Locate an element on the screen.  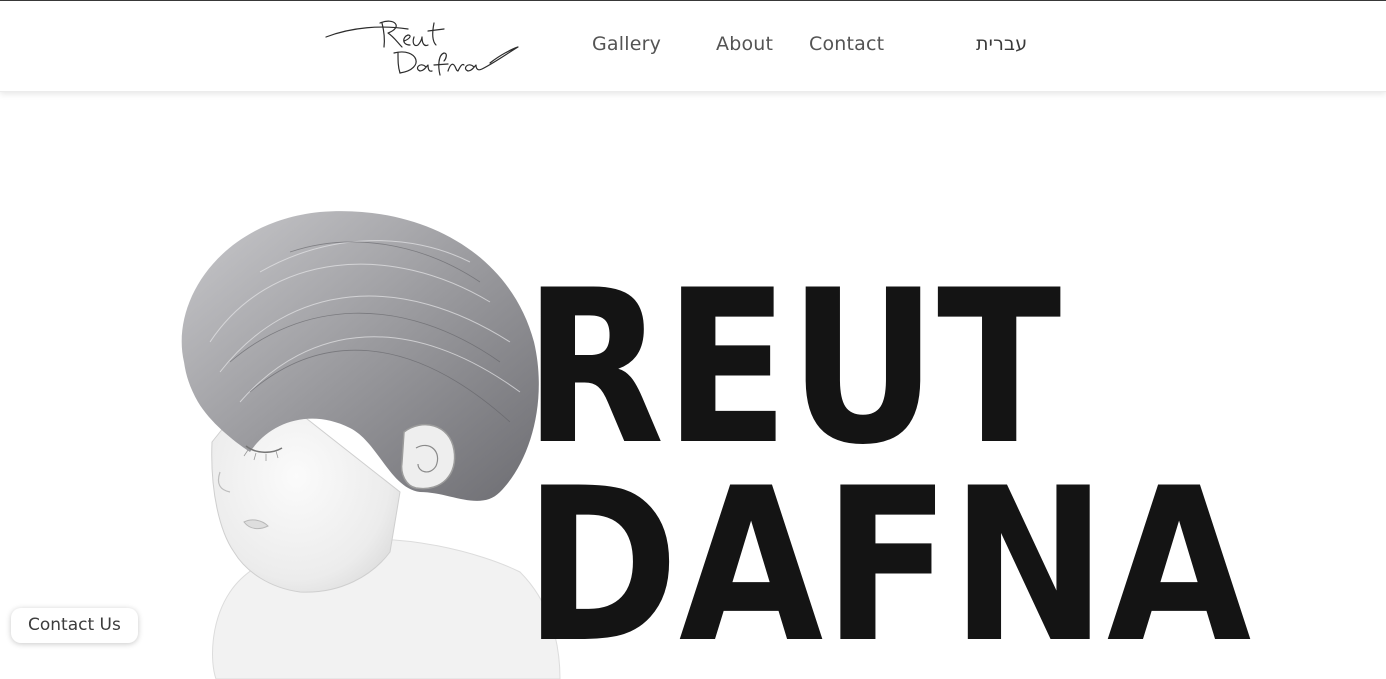
site-logo is located at coordinates (422, 44).